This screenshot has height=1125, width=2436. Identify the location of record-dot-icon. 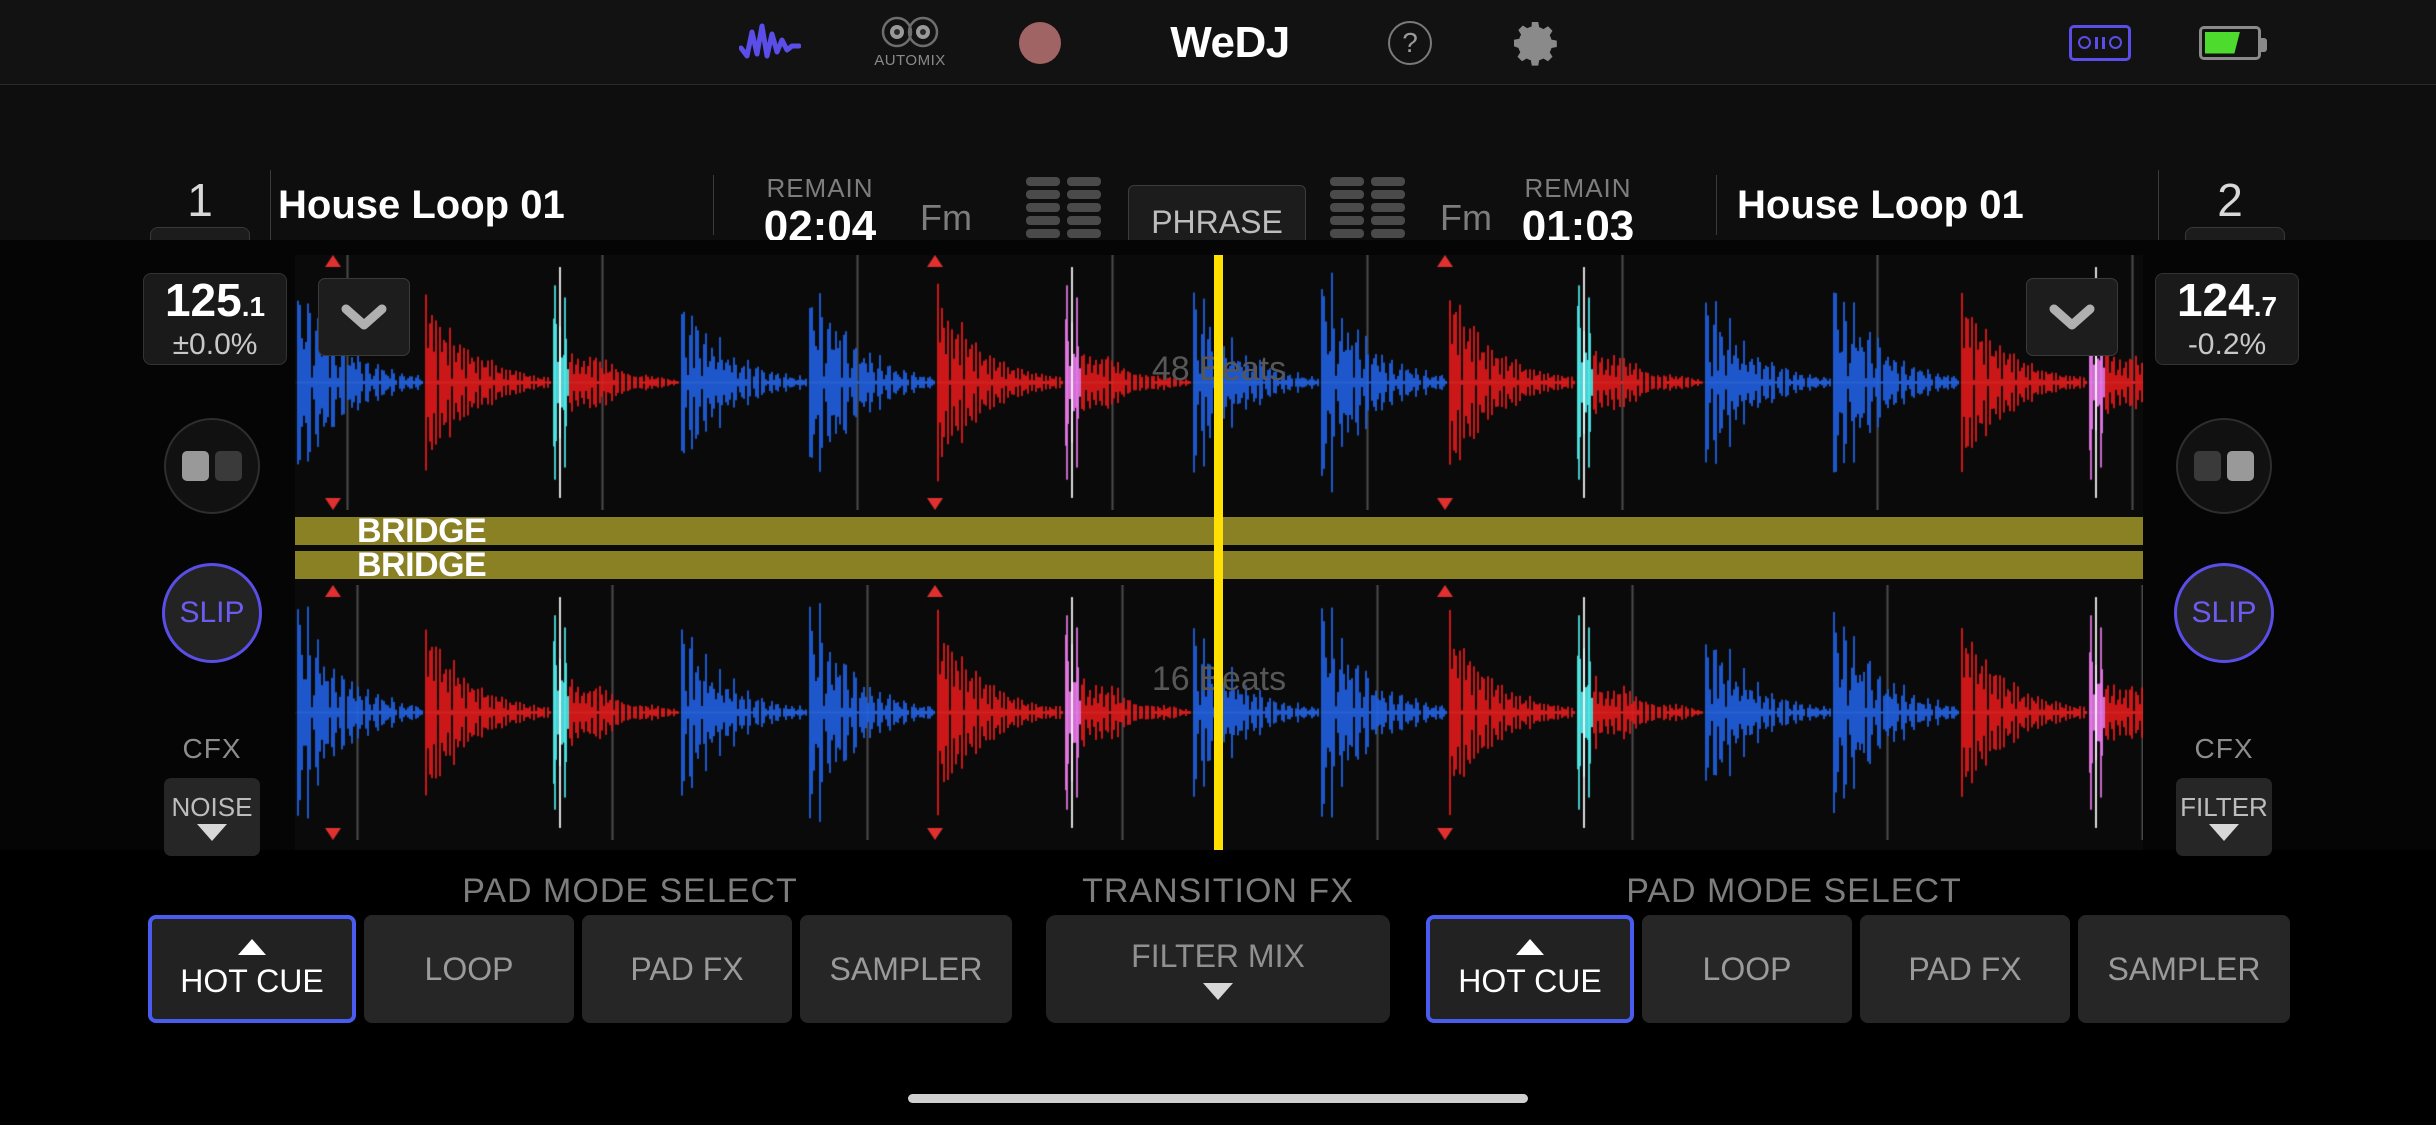
(1040, 42).